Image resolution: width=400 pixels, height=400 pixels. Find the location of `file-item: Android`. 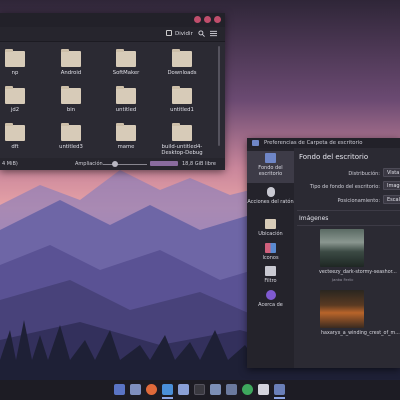

file-item: Android is located at coordinates (71, 62).